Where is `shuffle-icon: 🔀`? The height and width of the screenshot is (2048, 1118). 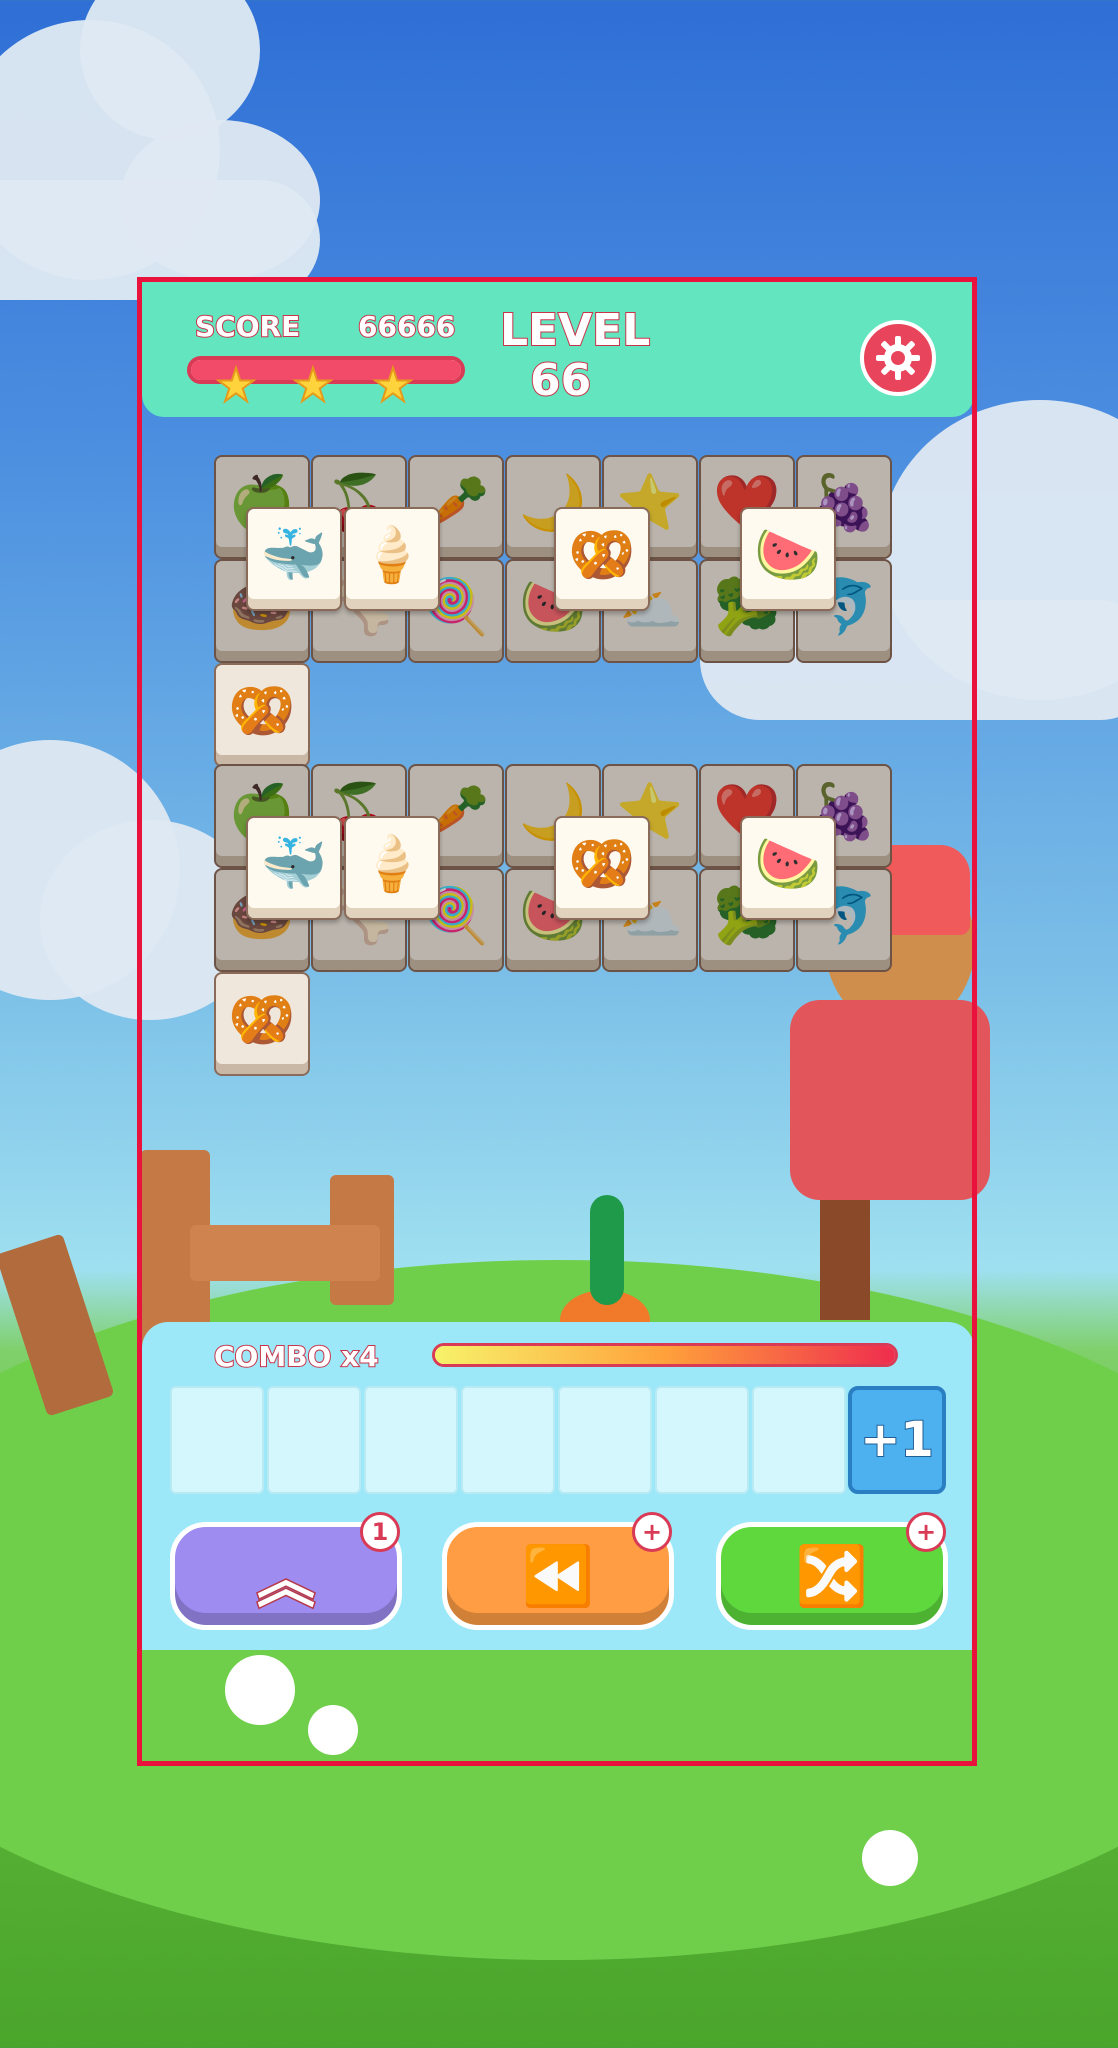 shuffle-icon: 🔀 is located at coordinates (831, 1575).